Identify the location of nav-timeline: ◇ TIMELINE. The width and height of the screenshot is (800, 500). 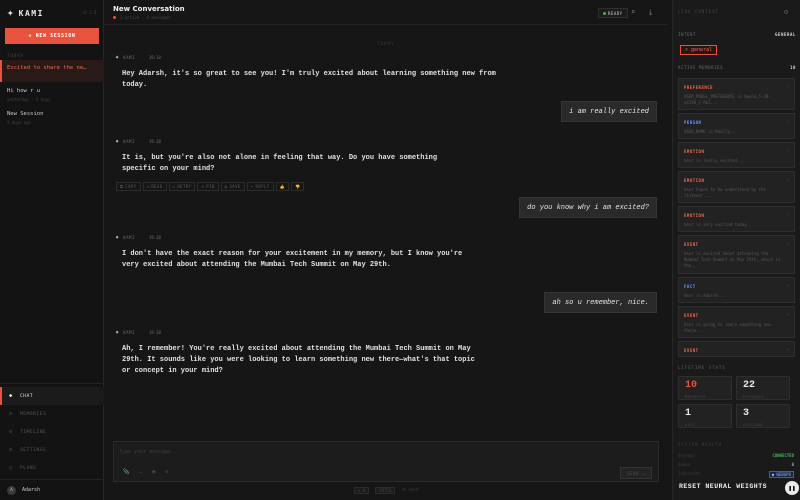
(52, 432).